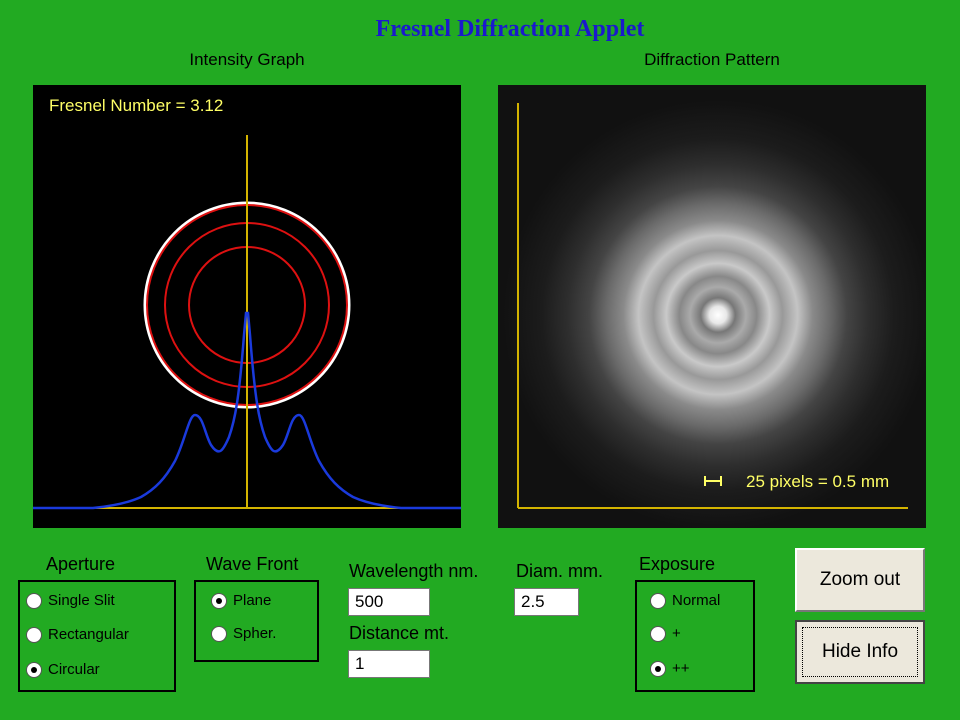 Image resolution: width=960 pixels, height=720 pixels. I want to click on aperture-option-rectangular: Rectangular, so click(77, 634).